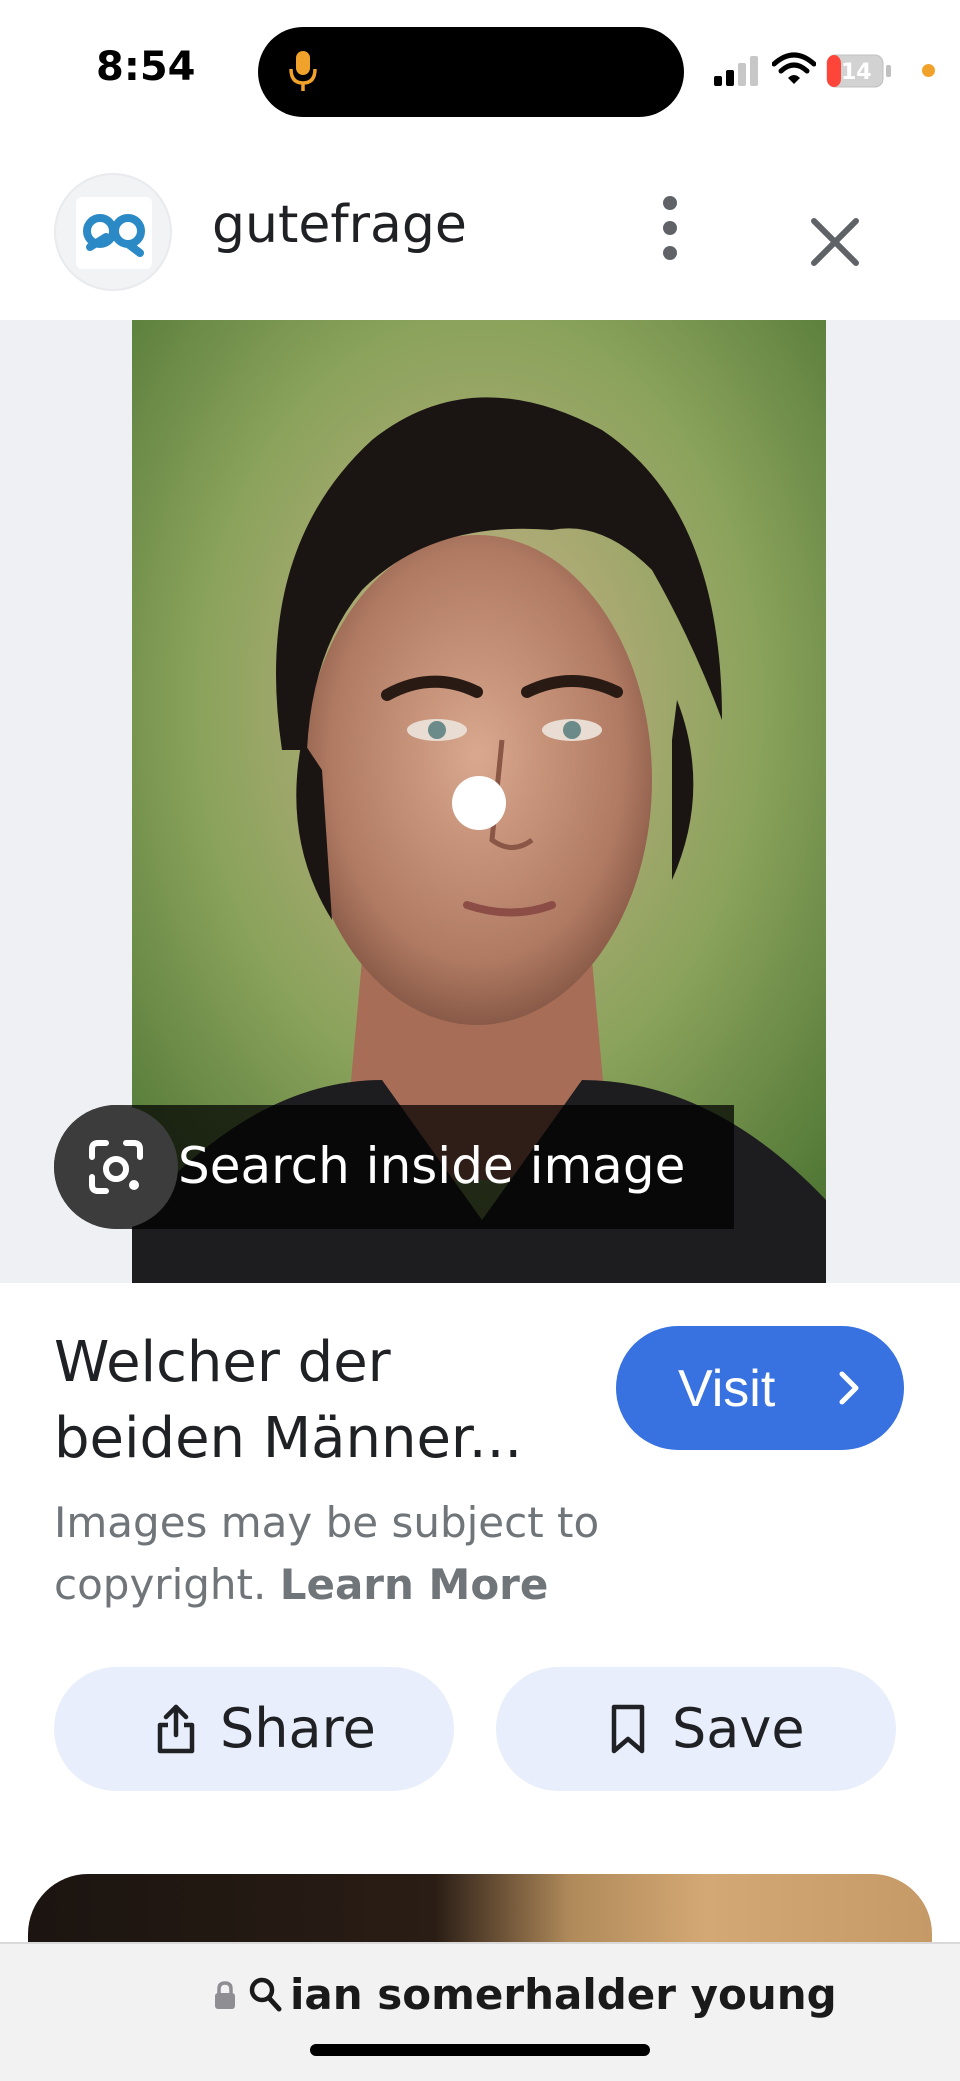 The image size is (960, 2081). I want to click on address-bar: ian somerhalder young, so click(480, 2011).